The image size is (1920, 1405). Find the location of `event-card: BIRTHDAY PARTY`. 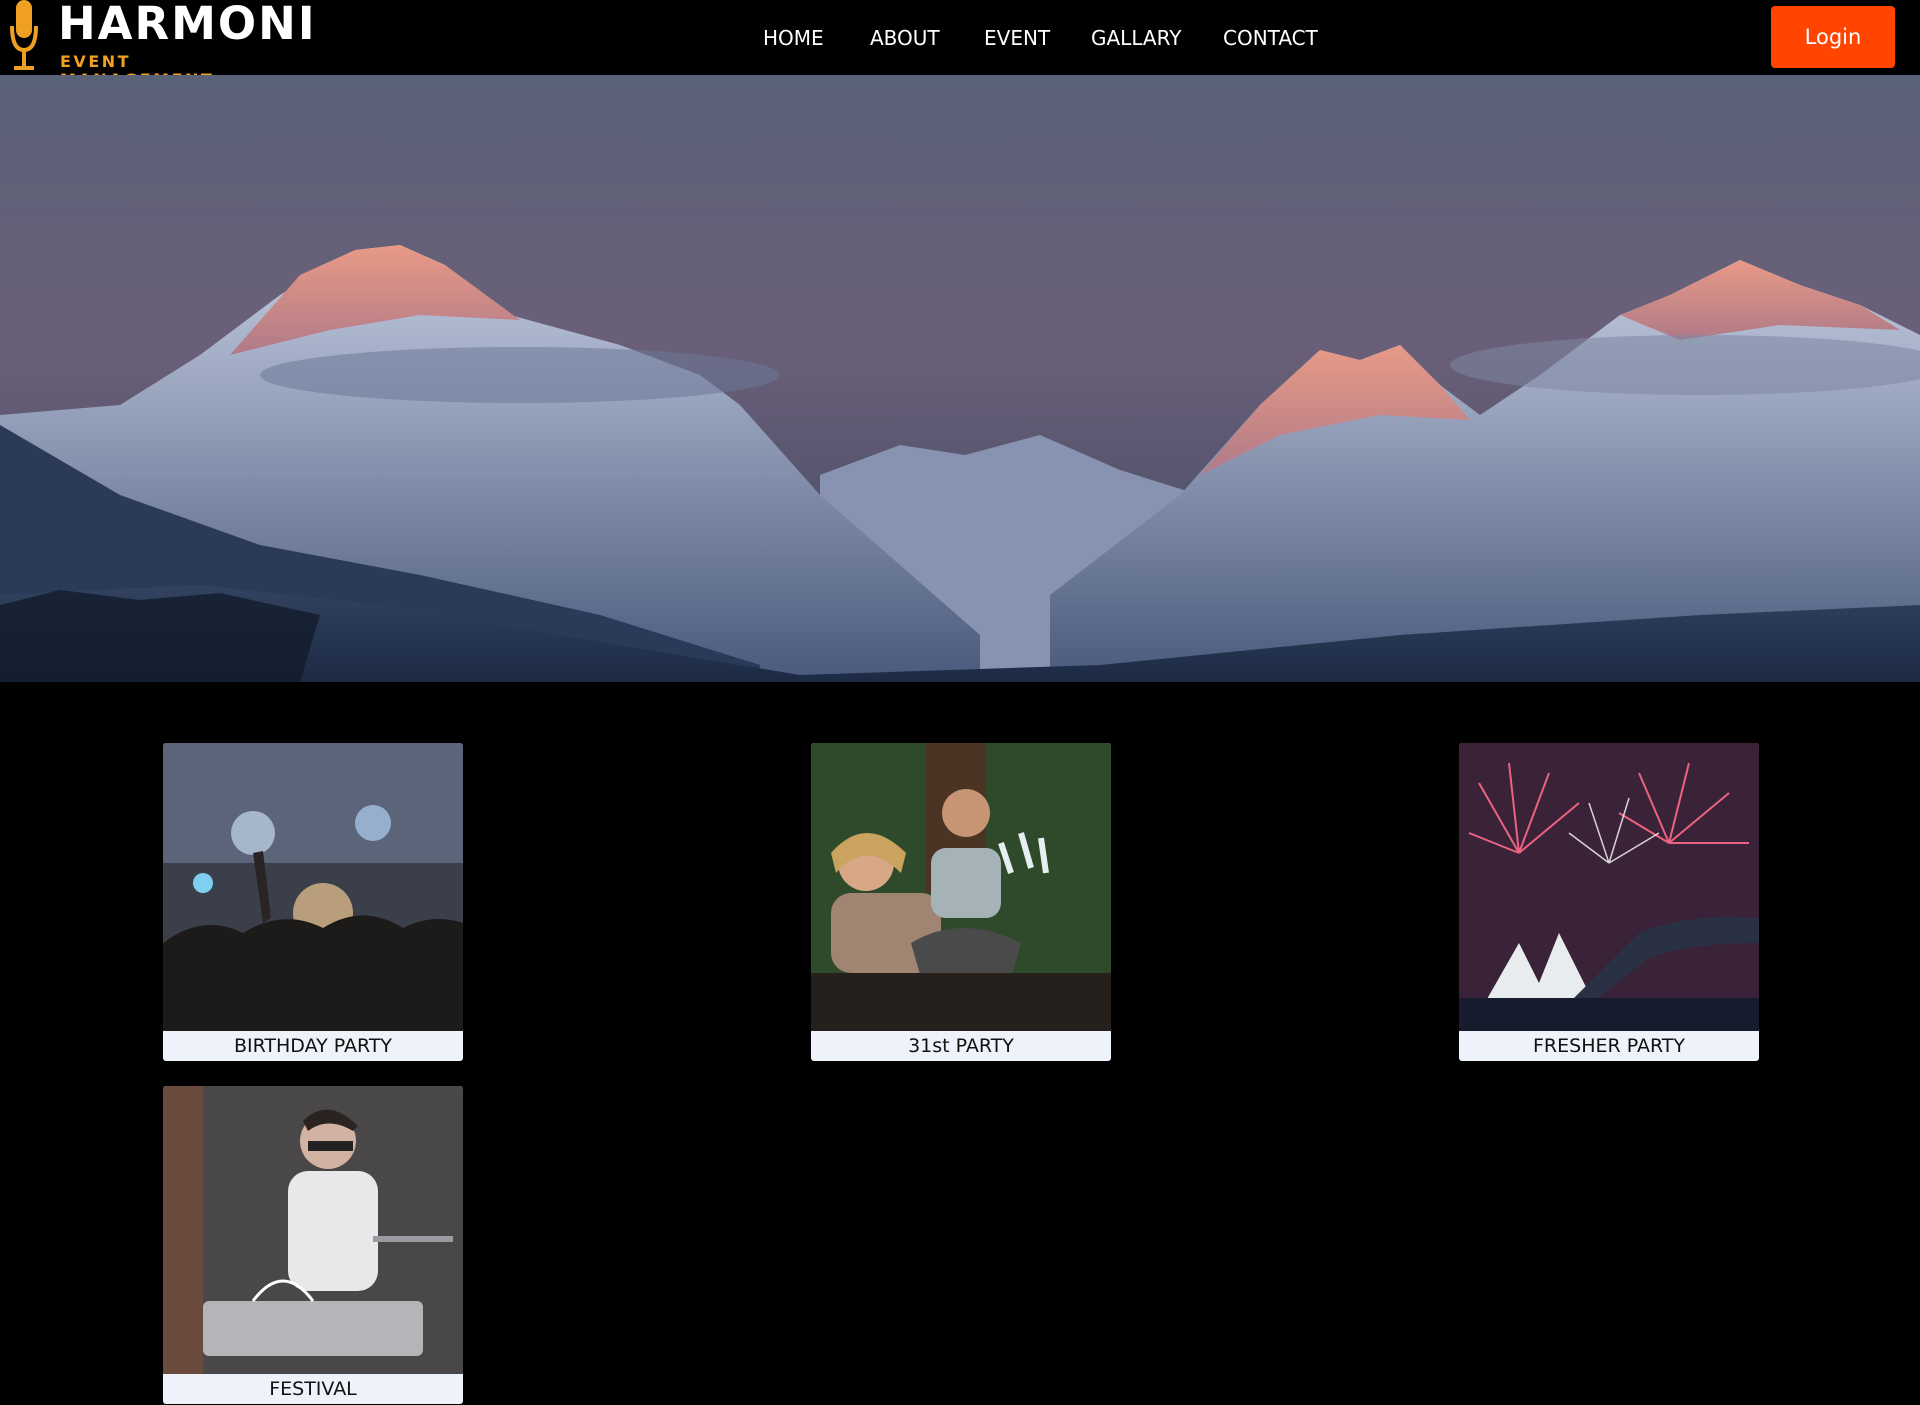

event-card: BIRTHDAY PARTY is located at coordinates (313, 902).